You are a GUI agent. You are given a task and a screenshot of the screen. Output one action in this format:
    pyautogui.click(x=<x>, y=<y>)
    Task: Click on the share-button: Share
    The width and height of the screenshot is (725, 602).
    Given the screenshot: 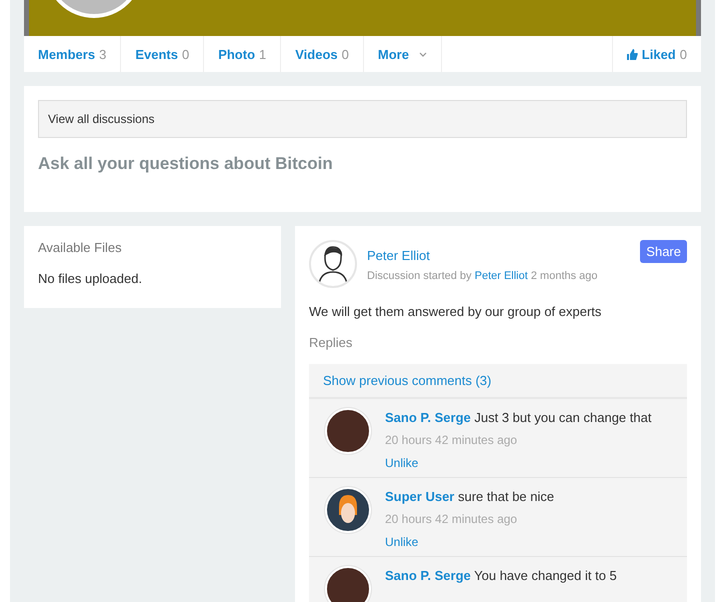 What is the action you would take?
    pyautogui.click(x=663, y=251)
    